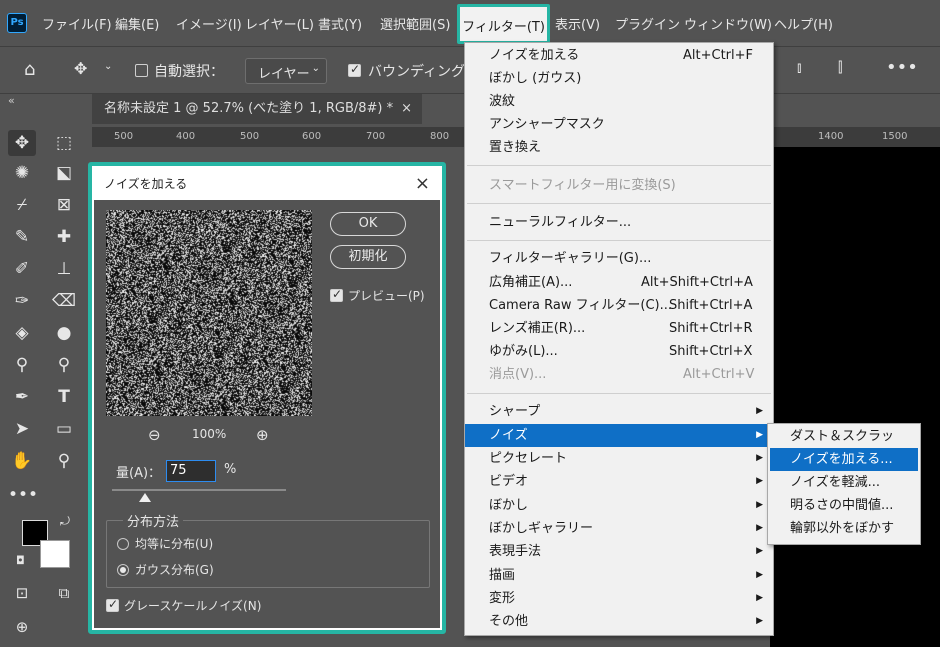  I want to click on path-select-icon: ➤, so click(22, 429).